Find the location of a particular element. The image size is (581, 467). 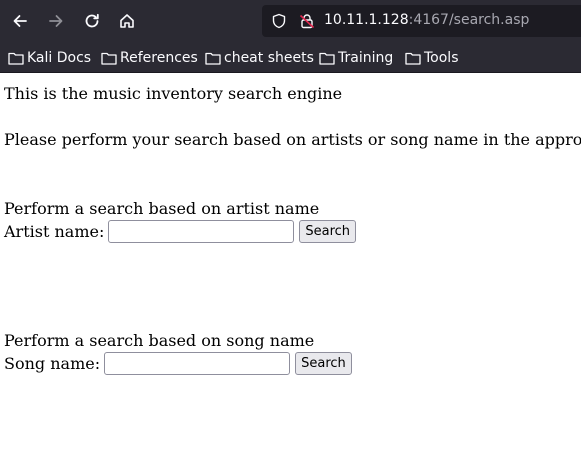

url-text: 10.11.1.128:4167/search.asp is located at coordinates (426, 20).